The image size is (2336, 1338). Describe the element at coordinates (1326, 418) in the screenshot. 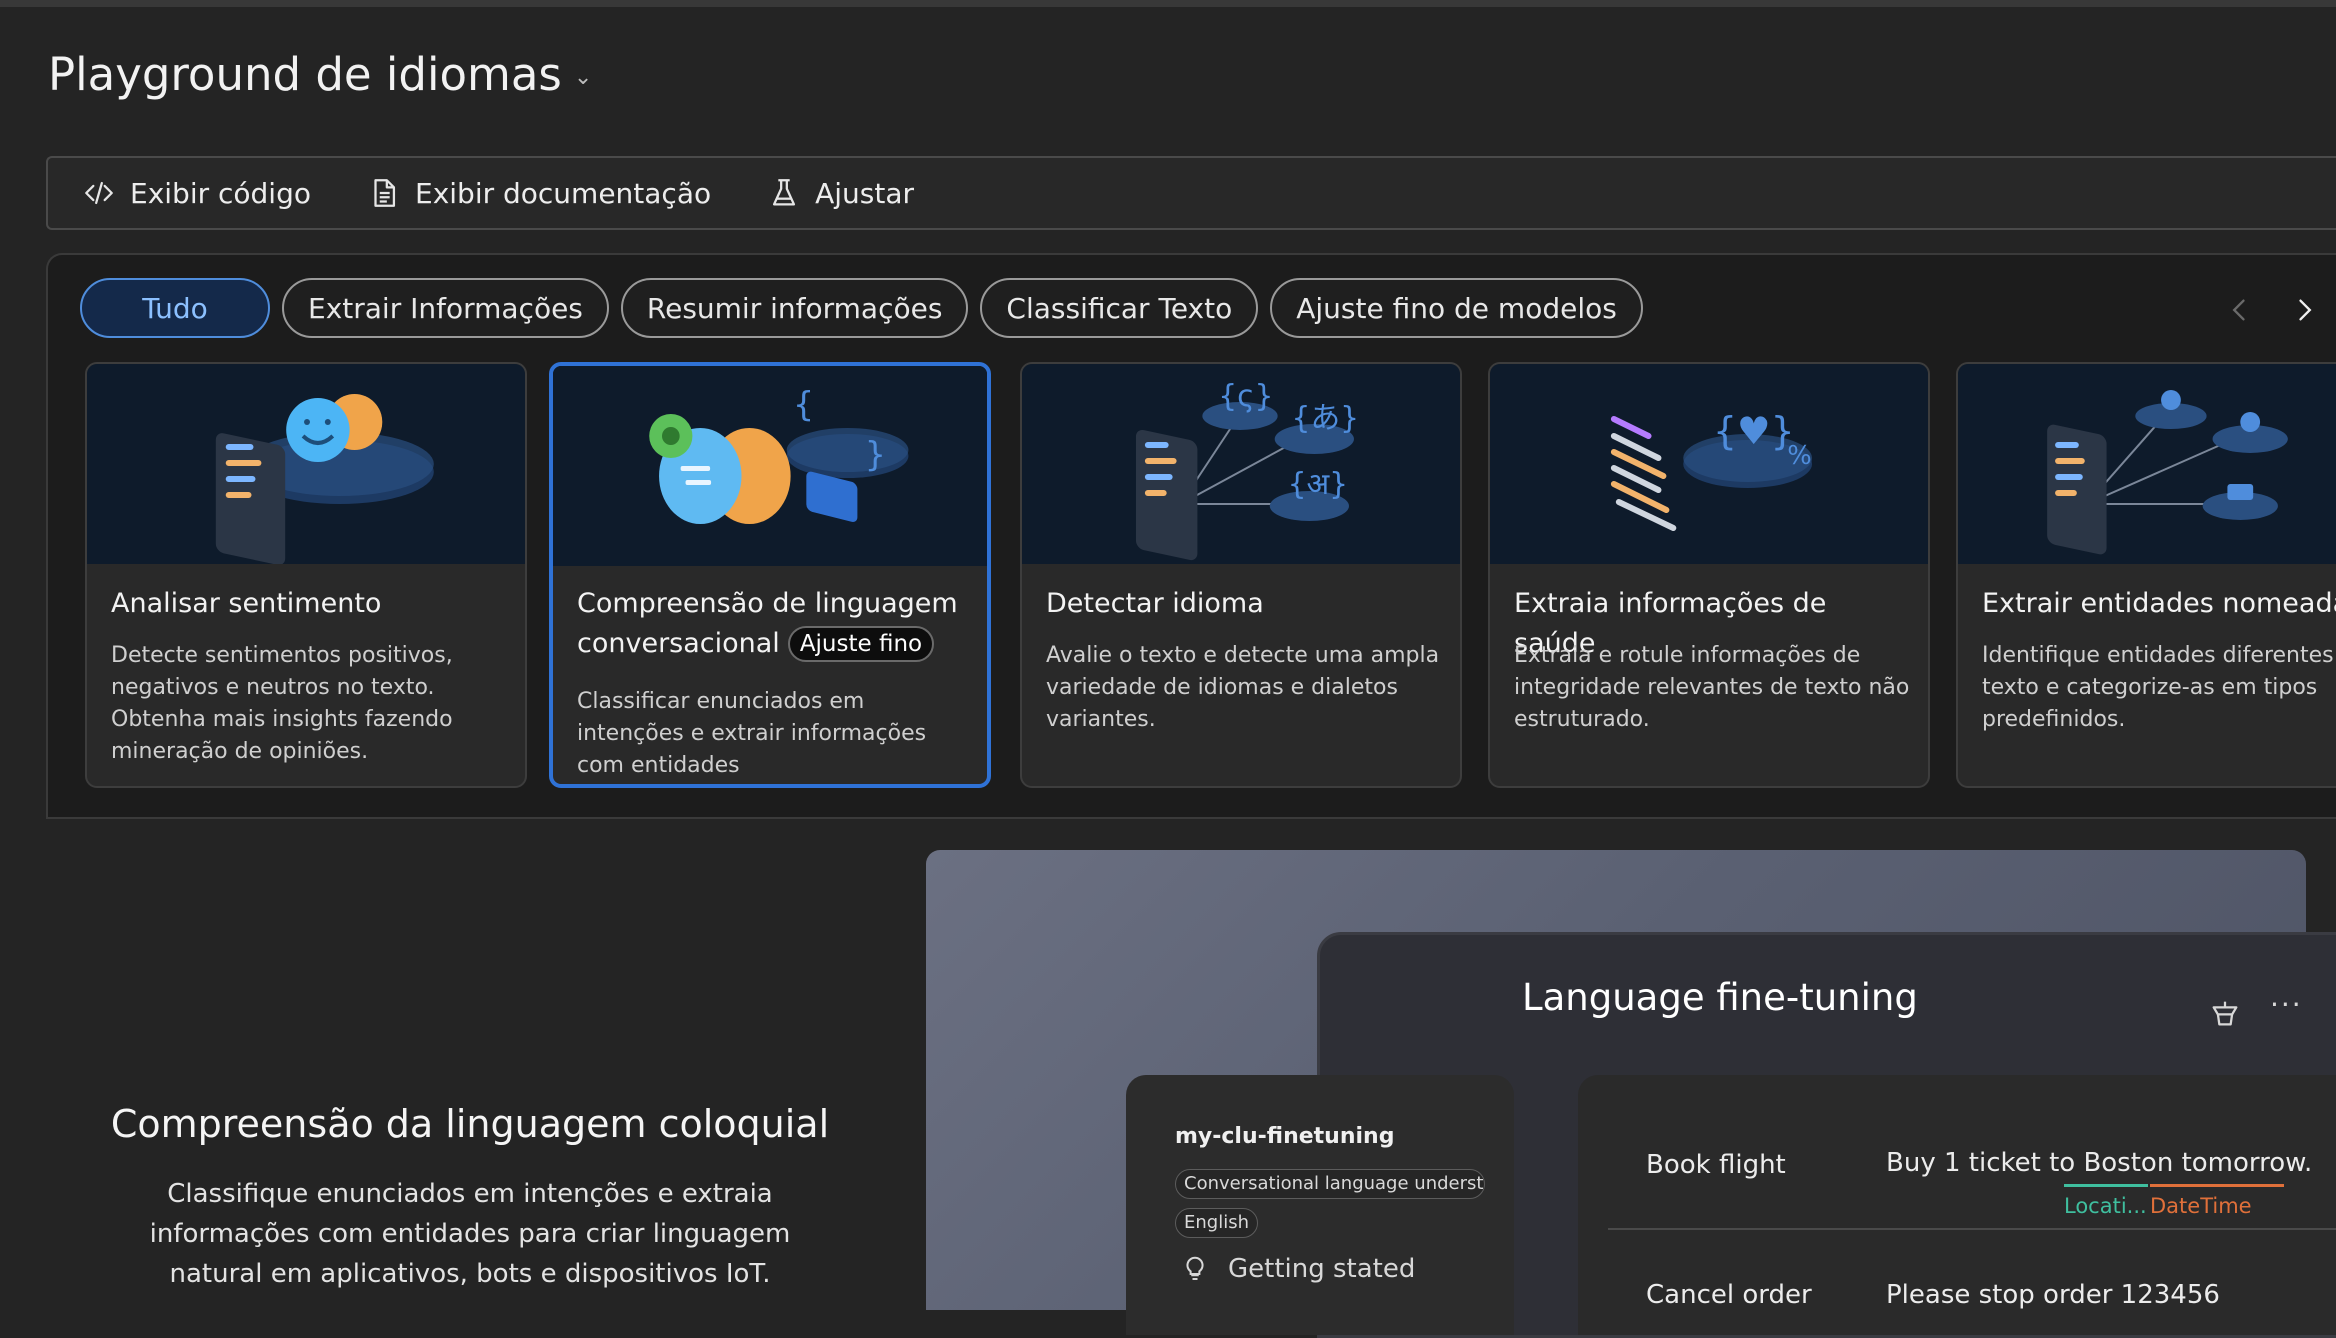

I see `svg-text: {あ}` at that location.